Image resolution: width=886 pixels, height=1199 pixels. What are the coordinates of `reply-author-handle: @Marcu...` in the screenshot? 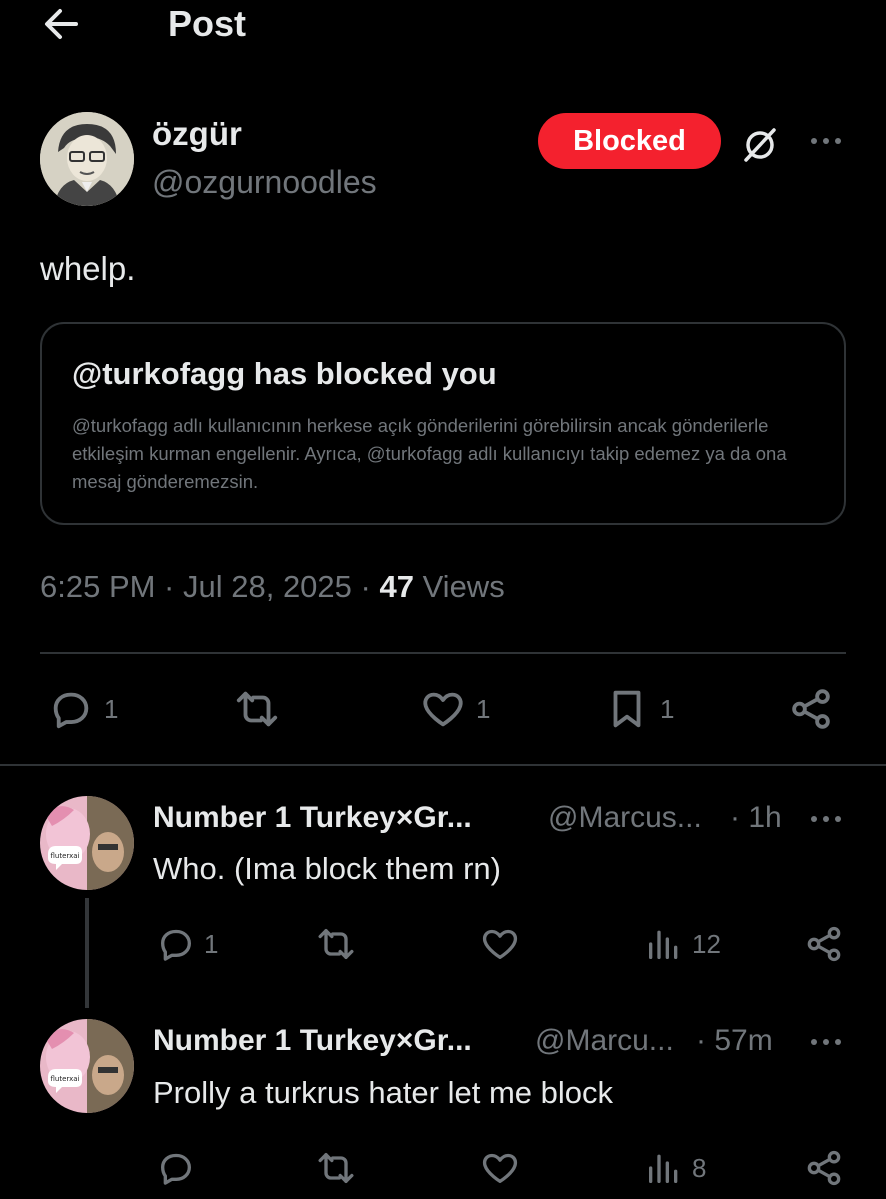 It's located at (604, 1041).